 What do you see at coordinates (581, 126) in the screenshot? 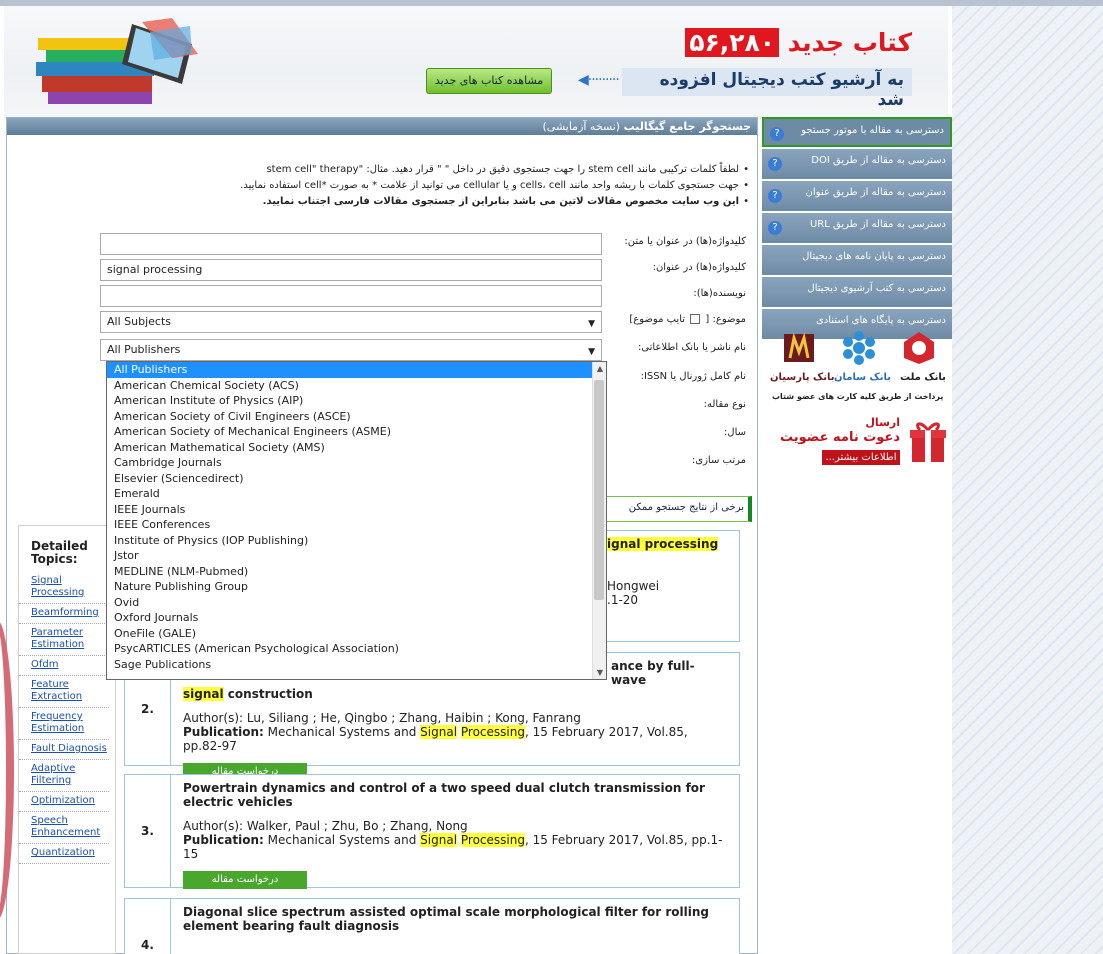
I see `search-panel-title-rest: (نسخه آزمایشی)` at bounding box center [581, 126].